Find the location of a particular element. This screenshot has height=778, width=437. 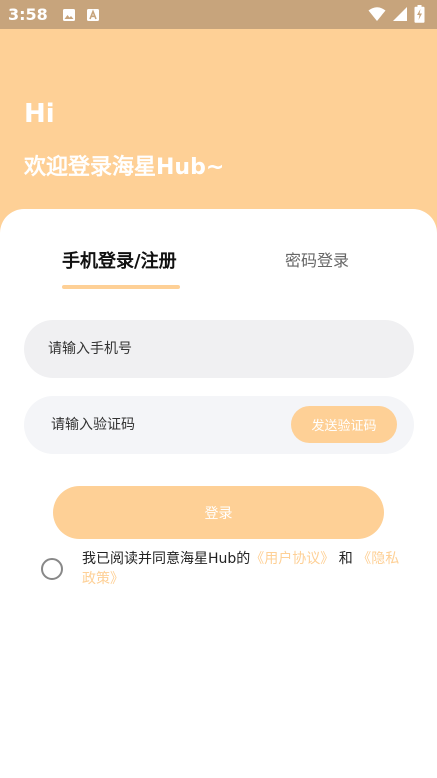

welcome-subtitle: 欢迎登录海星Hub~ is located at coordinates (124, 167).